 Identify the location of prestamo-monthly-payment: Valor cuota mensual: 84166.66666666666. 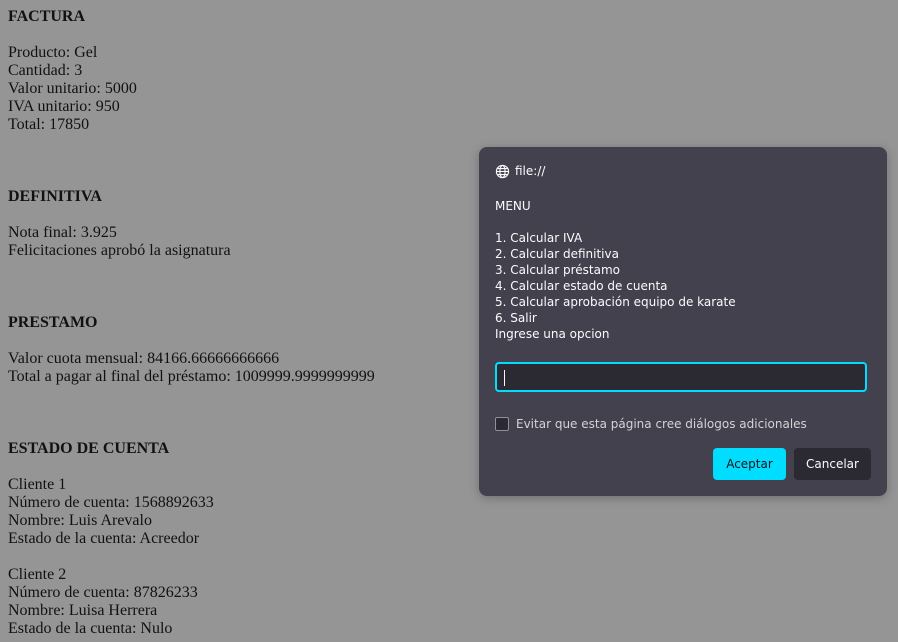
(144, 358).